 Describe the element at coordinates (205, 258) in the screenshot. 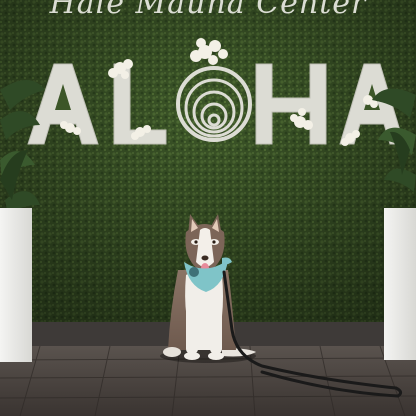

I see `dog-nose` at that location.